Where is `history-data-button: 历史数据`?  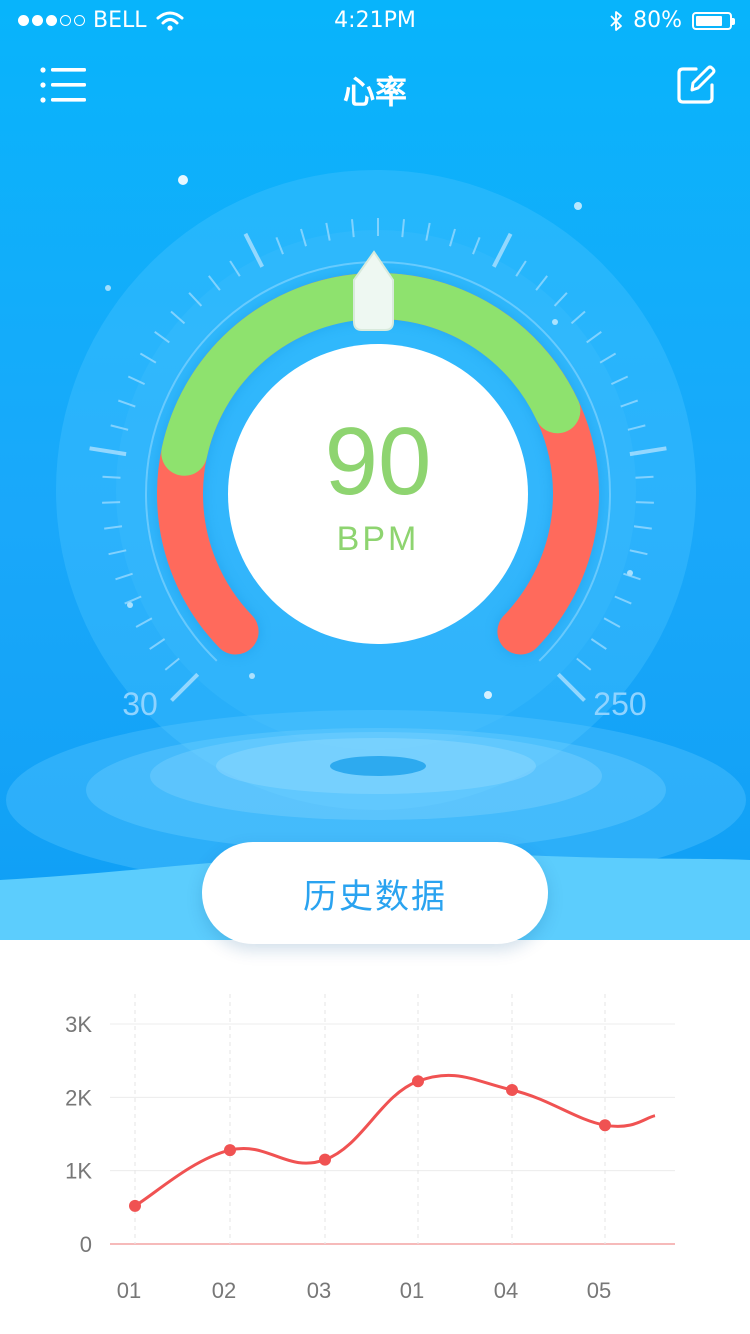
history-data-button: 历史数据 is located at coordinates (375, 893).